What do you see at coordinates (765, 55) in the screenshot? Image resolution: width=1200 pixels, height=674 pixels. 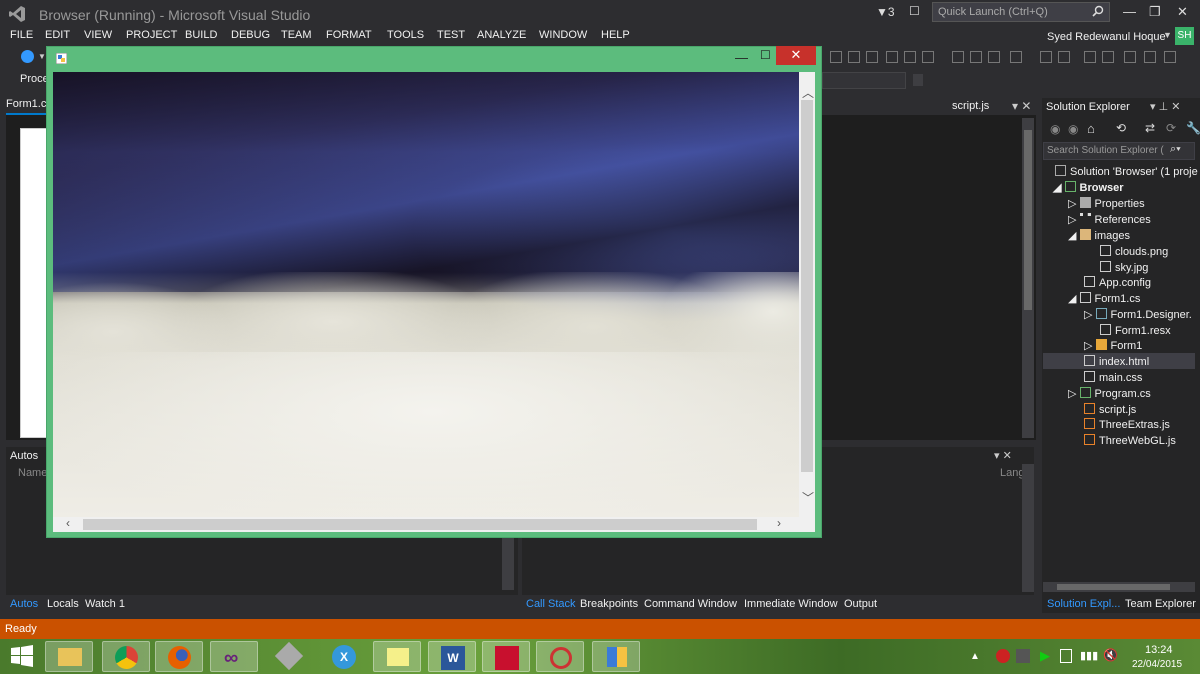 I see `app-maximize-button: ☐` at bounding box center [765, 55].